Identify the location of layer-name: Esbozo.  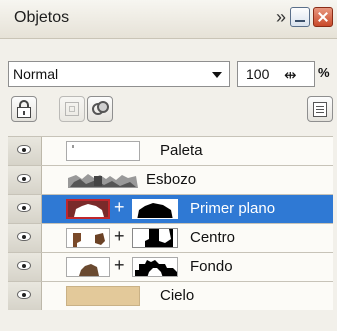
(171, 179).